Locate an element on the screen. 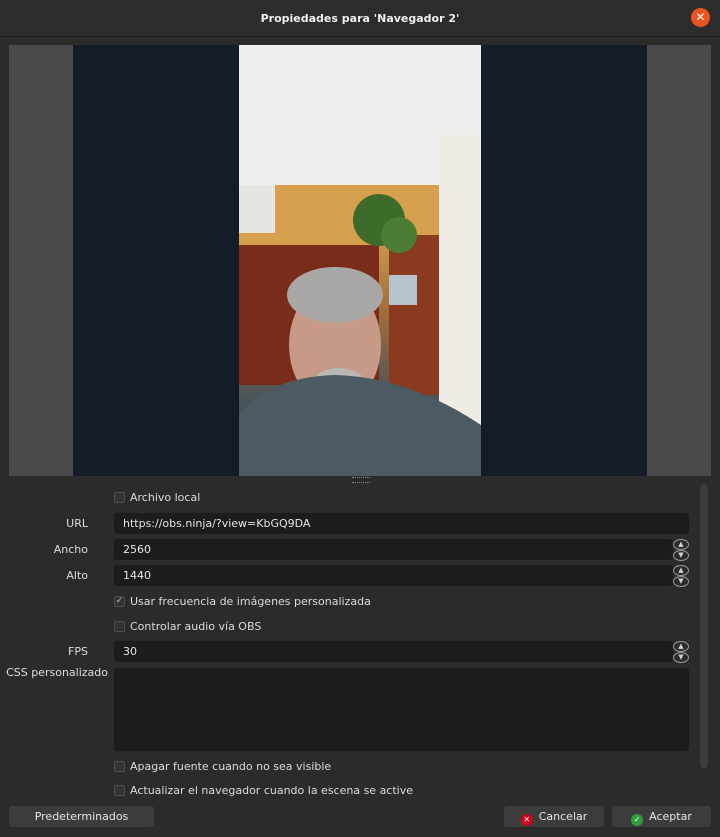 This screenshot has width=720, height=837. cancel-button: ✕ Cancelar is located at coordinates (554, 816).